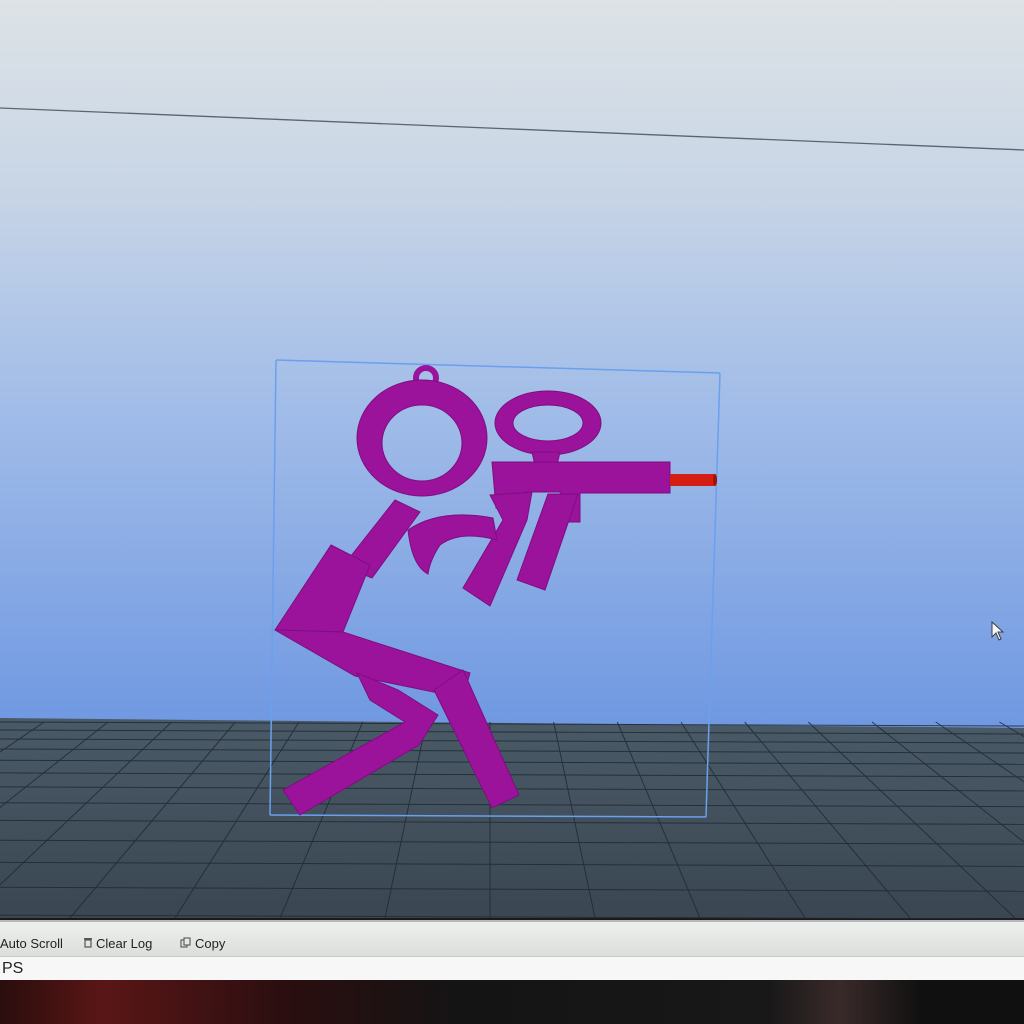 This screenshot has height=1024, width=1024. Describe the element at coordinates (124, 943) in the screenshot. I see `clear-log-label: Clear Log` at that location.